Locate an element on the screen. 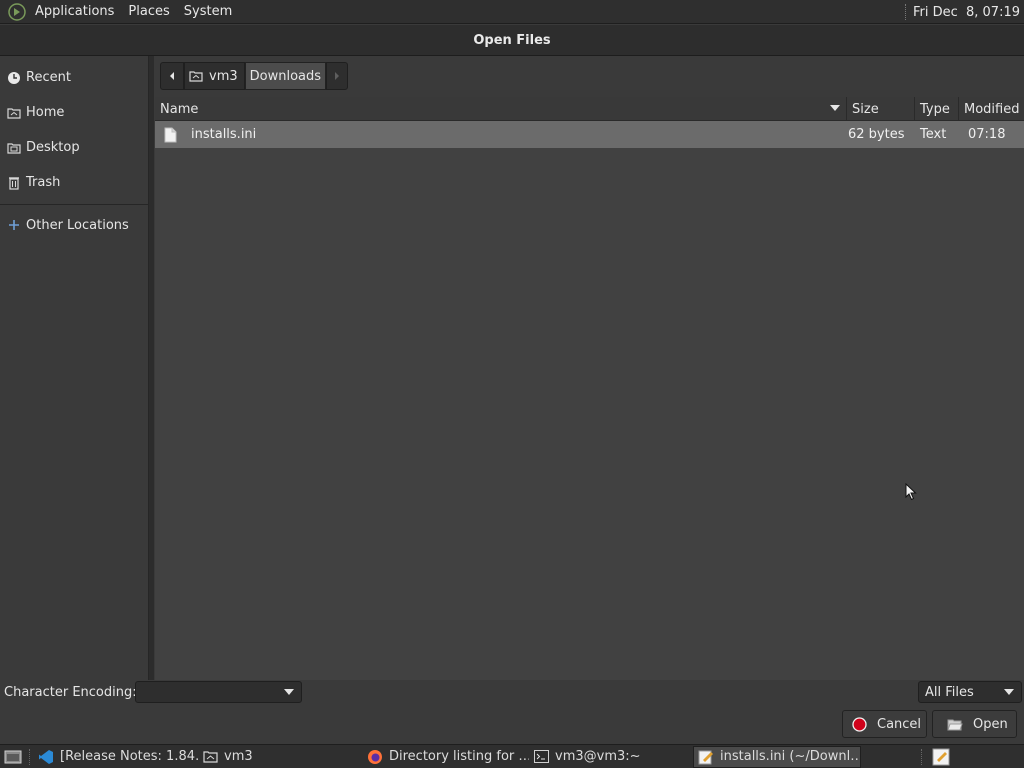 The width and height of the screenshot is (1024, 768). sidebar-item-label: Recent is located at coordinates (48, 77).